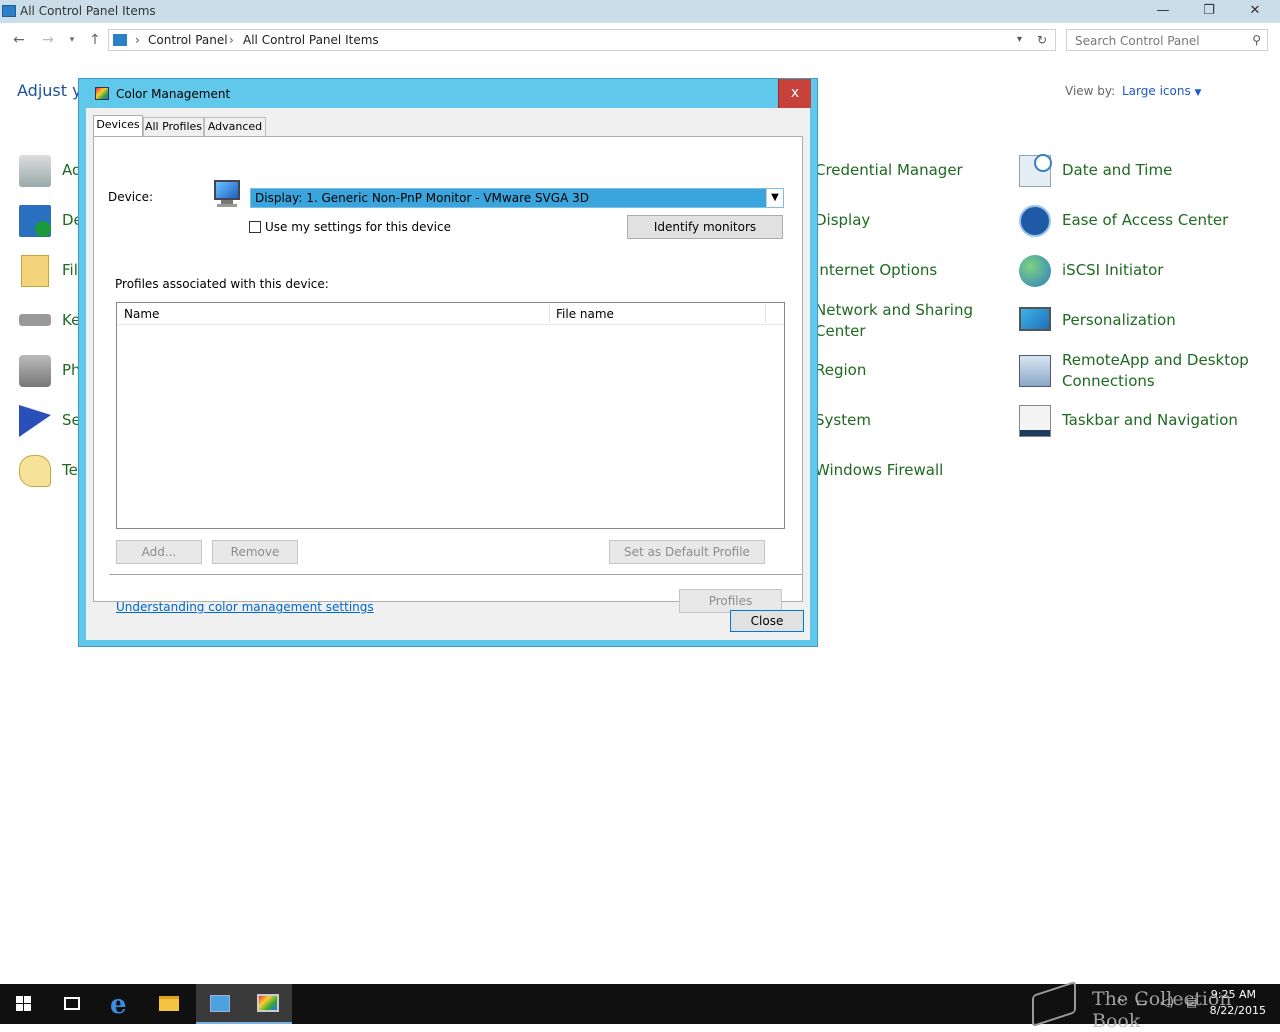 Image resolution: width=1280 pixels, height=1032 pixels. I want to click on cp-item-credential-manager: Credential Manager, so click(889, 170).